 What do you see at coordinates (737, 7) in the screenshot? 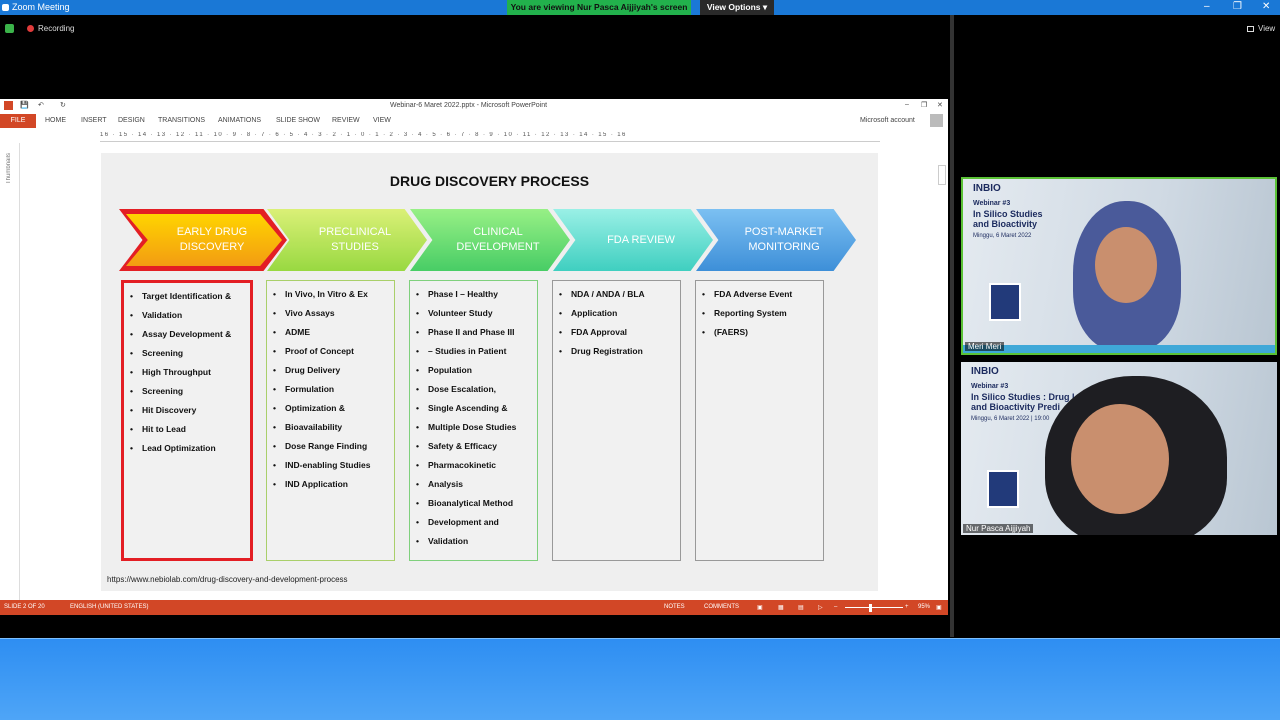
I see `view-options-button: View Options ▾` at bounding box center [737, 7].